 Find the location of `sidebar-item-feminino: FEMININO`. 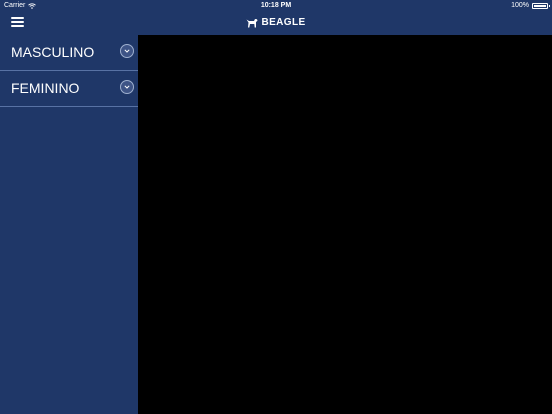

sidebar-item-feminino: FEMININO is located at coordinates (69, 89).